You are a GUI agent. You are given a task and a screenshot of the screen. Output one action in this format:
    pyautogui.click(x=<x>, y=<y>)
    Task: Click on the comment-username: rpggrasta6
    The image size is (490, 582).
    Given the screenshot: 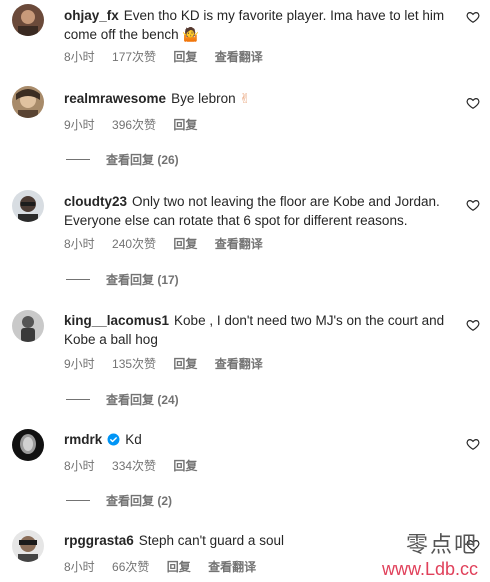 What is the action you would take?
    pyautogui.click(x=99, y=540)
    